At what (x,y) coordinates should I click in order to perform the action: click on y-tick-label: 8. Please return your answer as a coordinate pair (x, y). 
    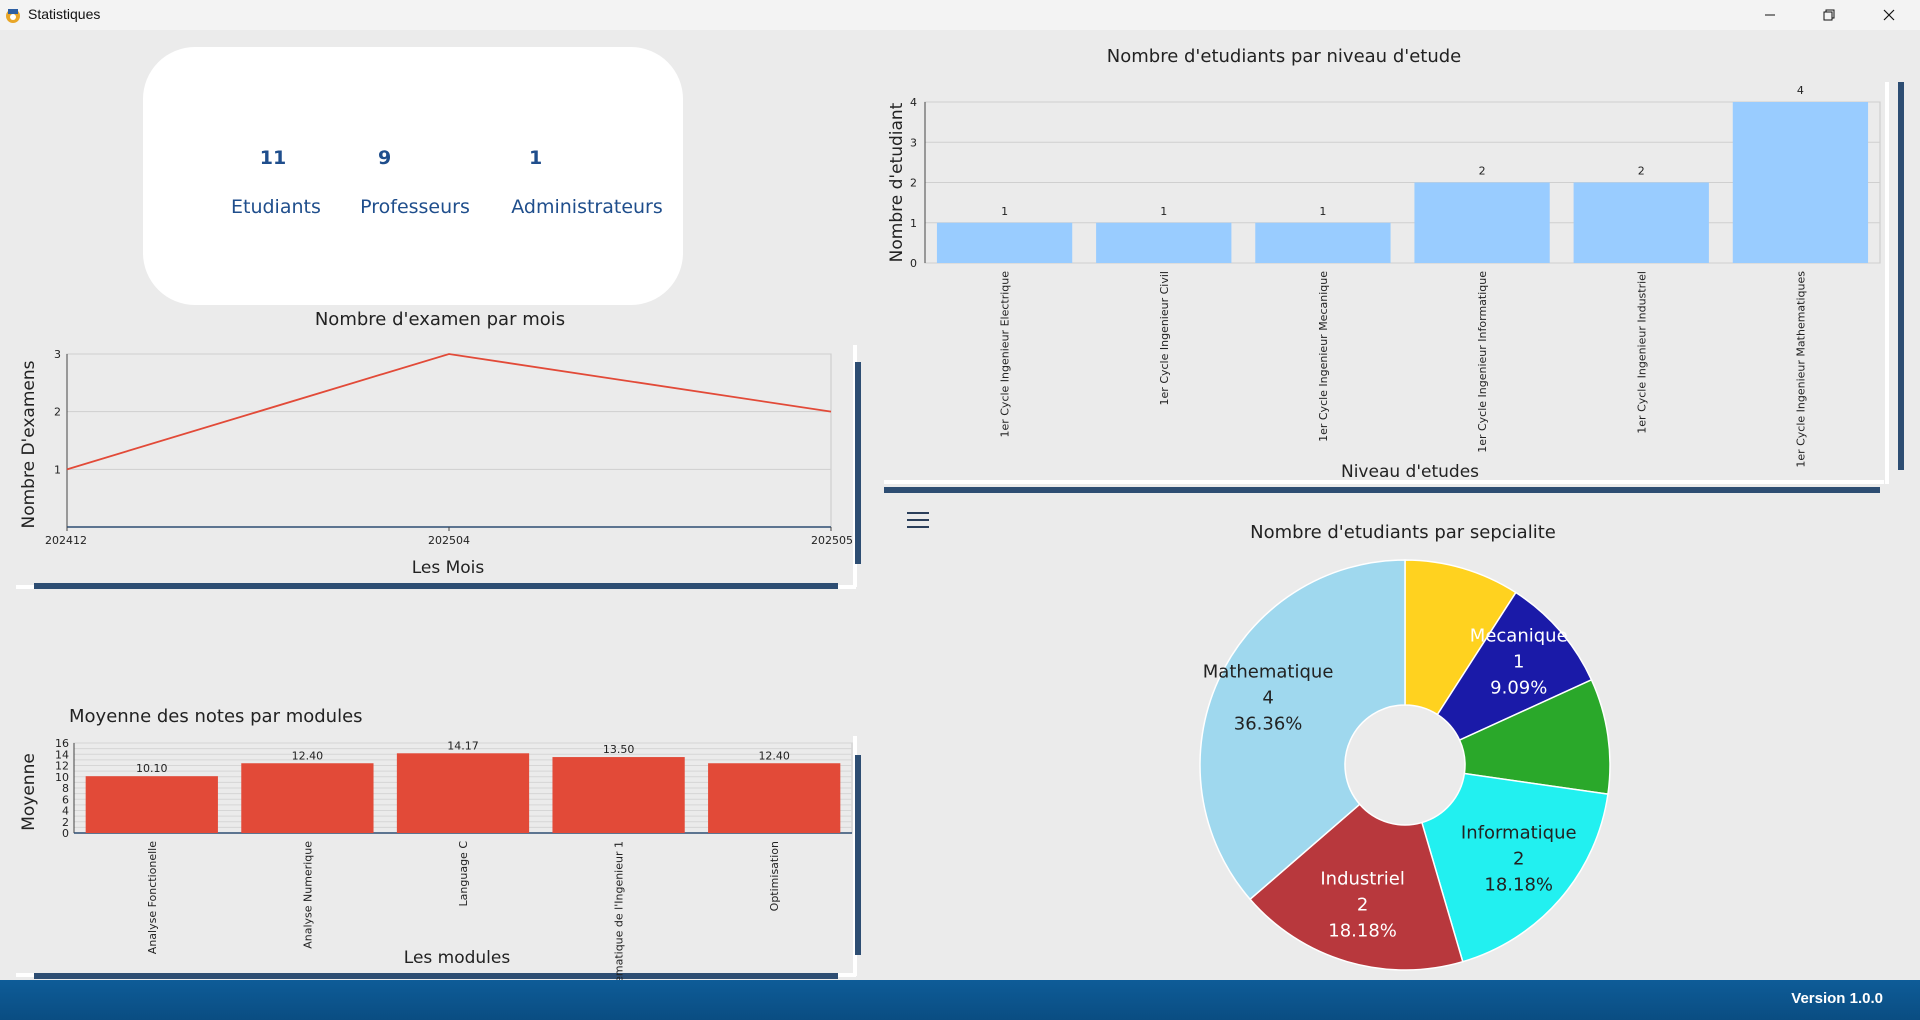
    Looking at the image, I should click on (65, 788).